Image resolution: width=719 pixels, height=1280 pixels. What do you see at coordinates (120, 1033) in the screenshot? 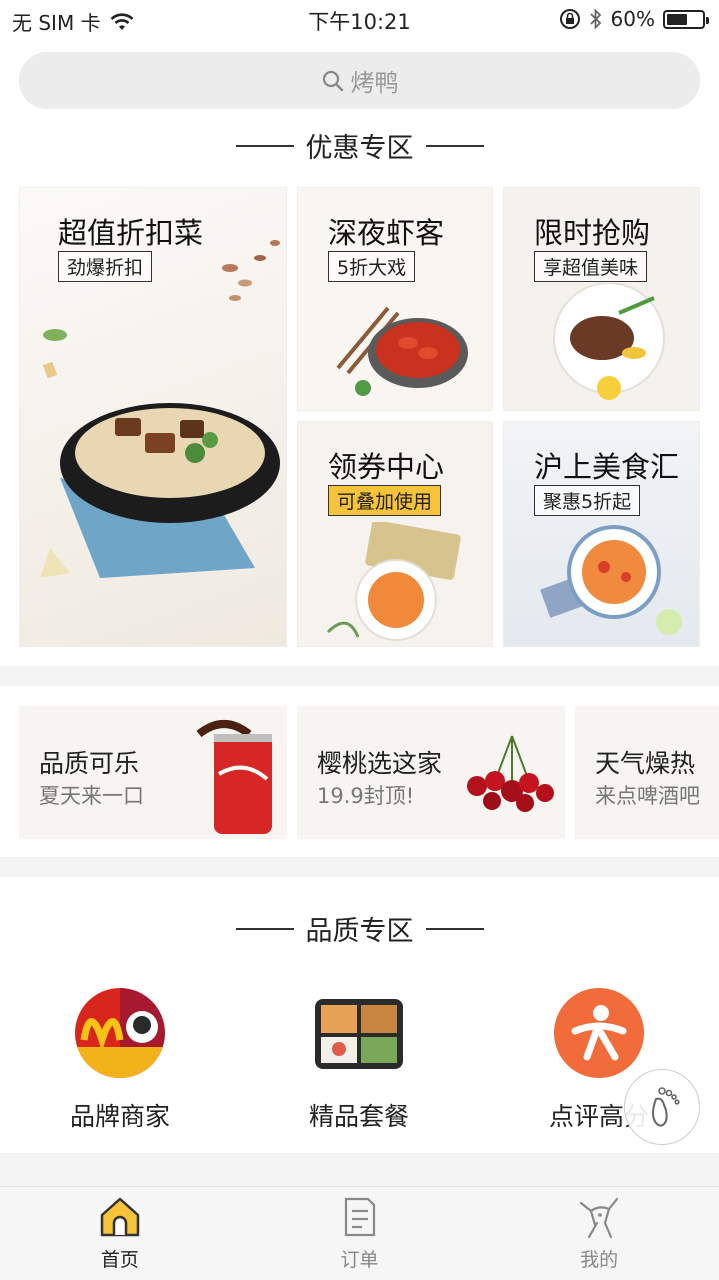
I see `brand-logo-icon` at bounding box center [120, 1033].